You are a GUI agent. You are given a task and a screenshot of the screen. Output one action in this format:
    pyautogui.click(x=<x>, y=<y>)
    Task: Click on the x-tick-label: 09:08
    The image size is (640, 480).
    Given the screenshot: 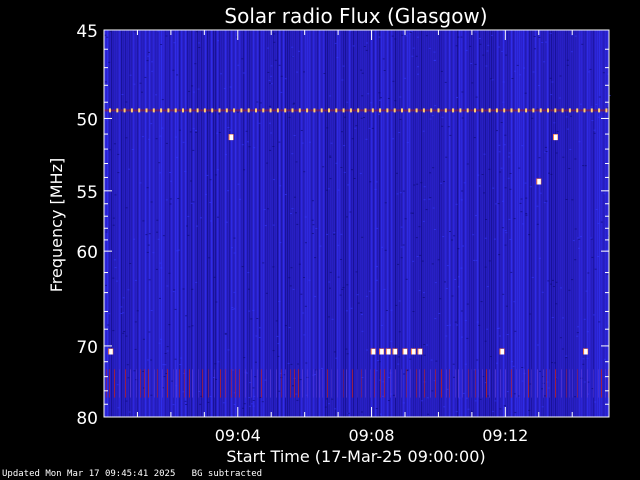 What is the action you would take?
    pyautogui.click(x=371, y=435)
    